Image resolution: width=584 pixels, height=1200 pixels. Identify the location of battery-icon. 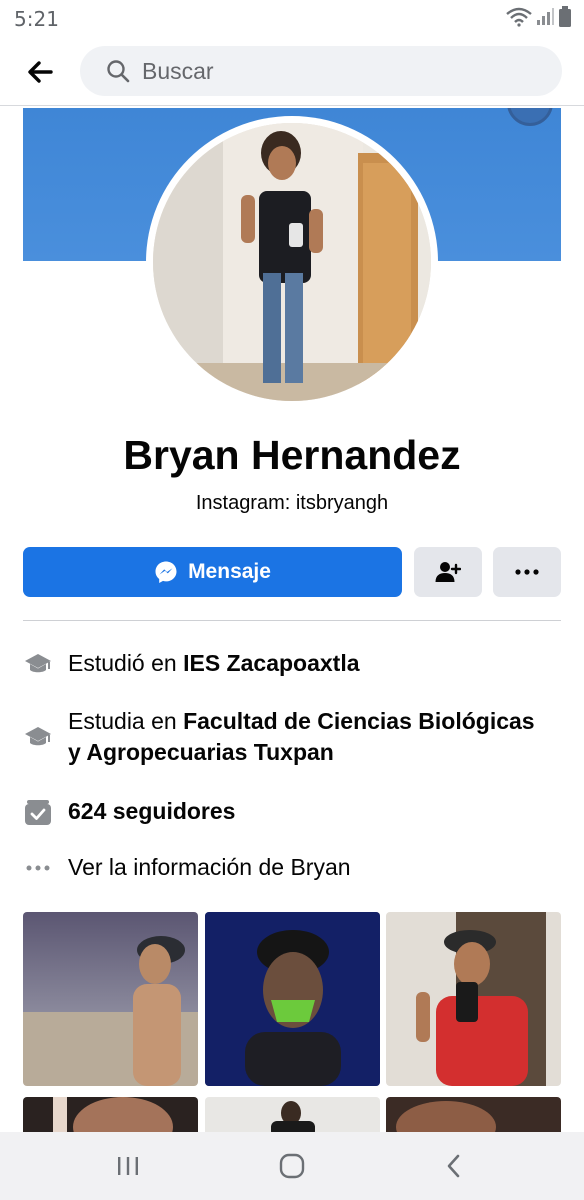
(565, 16).